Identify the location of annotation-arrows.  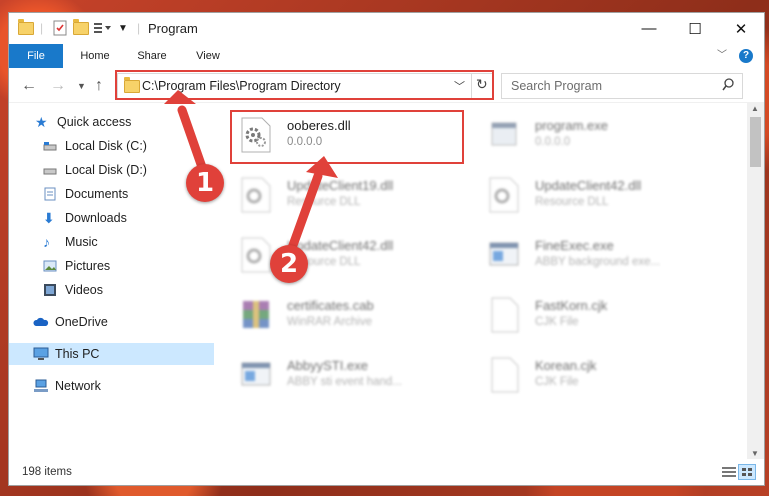
(251, 171).